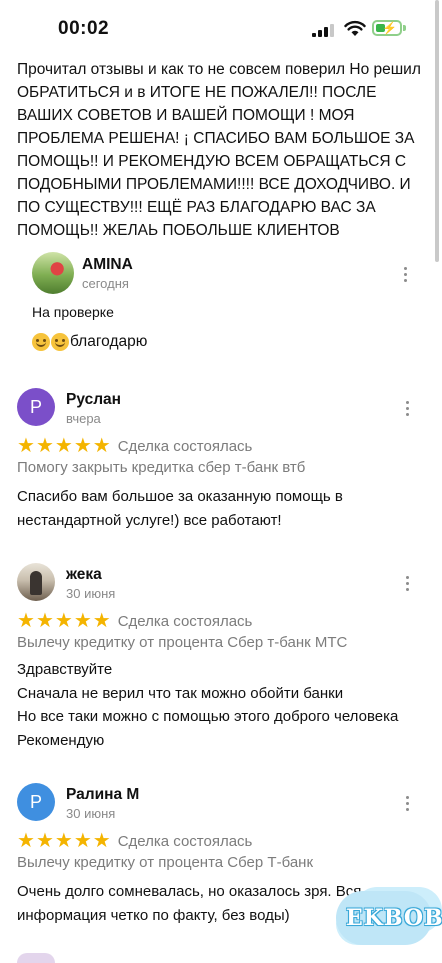 This screenshot has width=442, height=963. What do you see at coordinates (84, 575) in the screenshot?
I see `reviewer-name: жека` at bounding box center [84, 575].